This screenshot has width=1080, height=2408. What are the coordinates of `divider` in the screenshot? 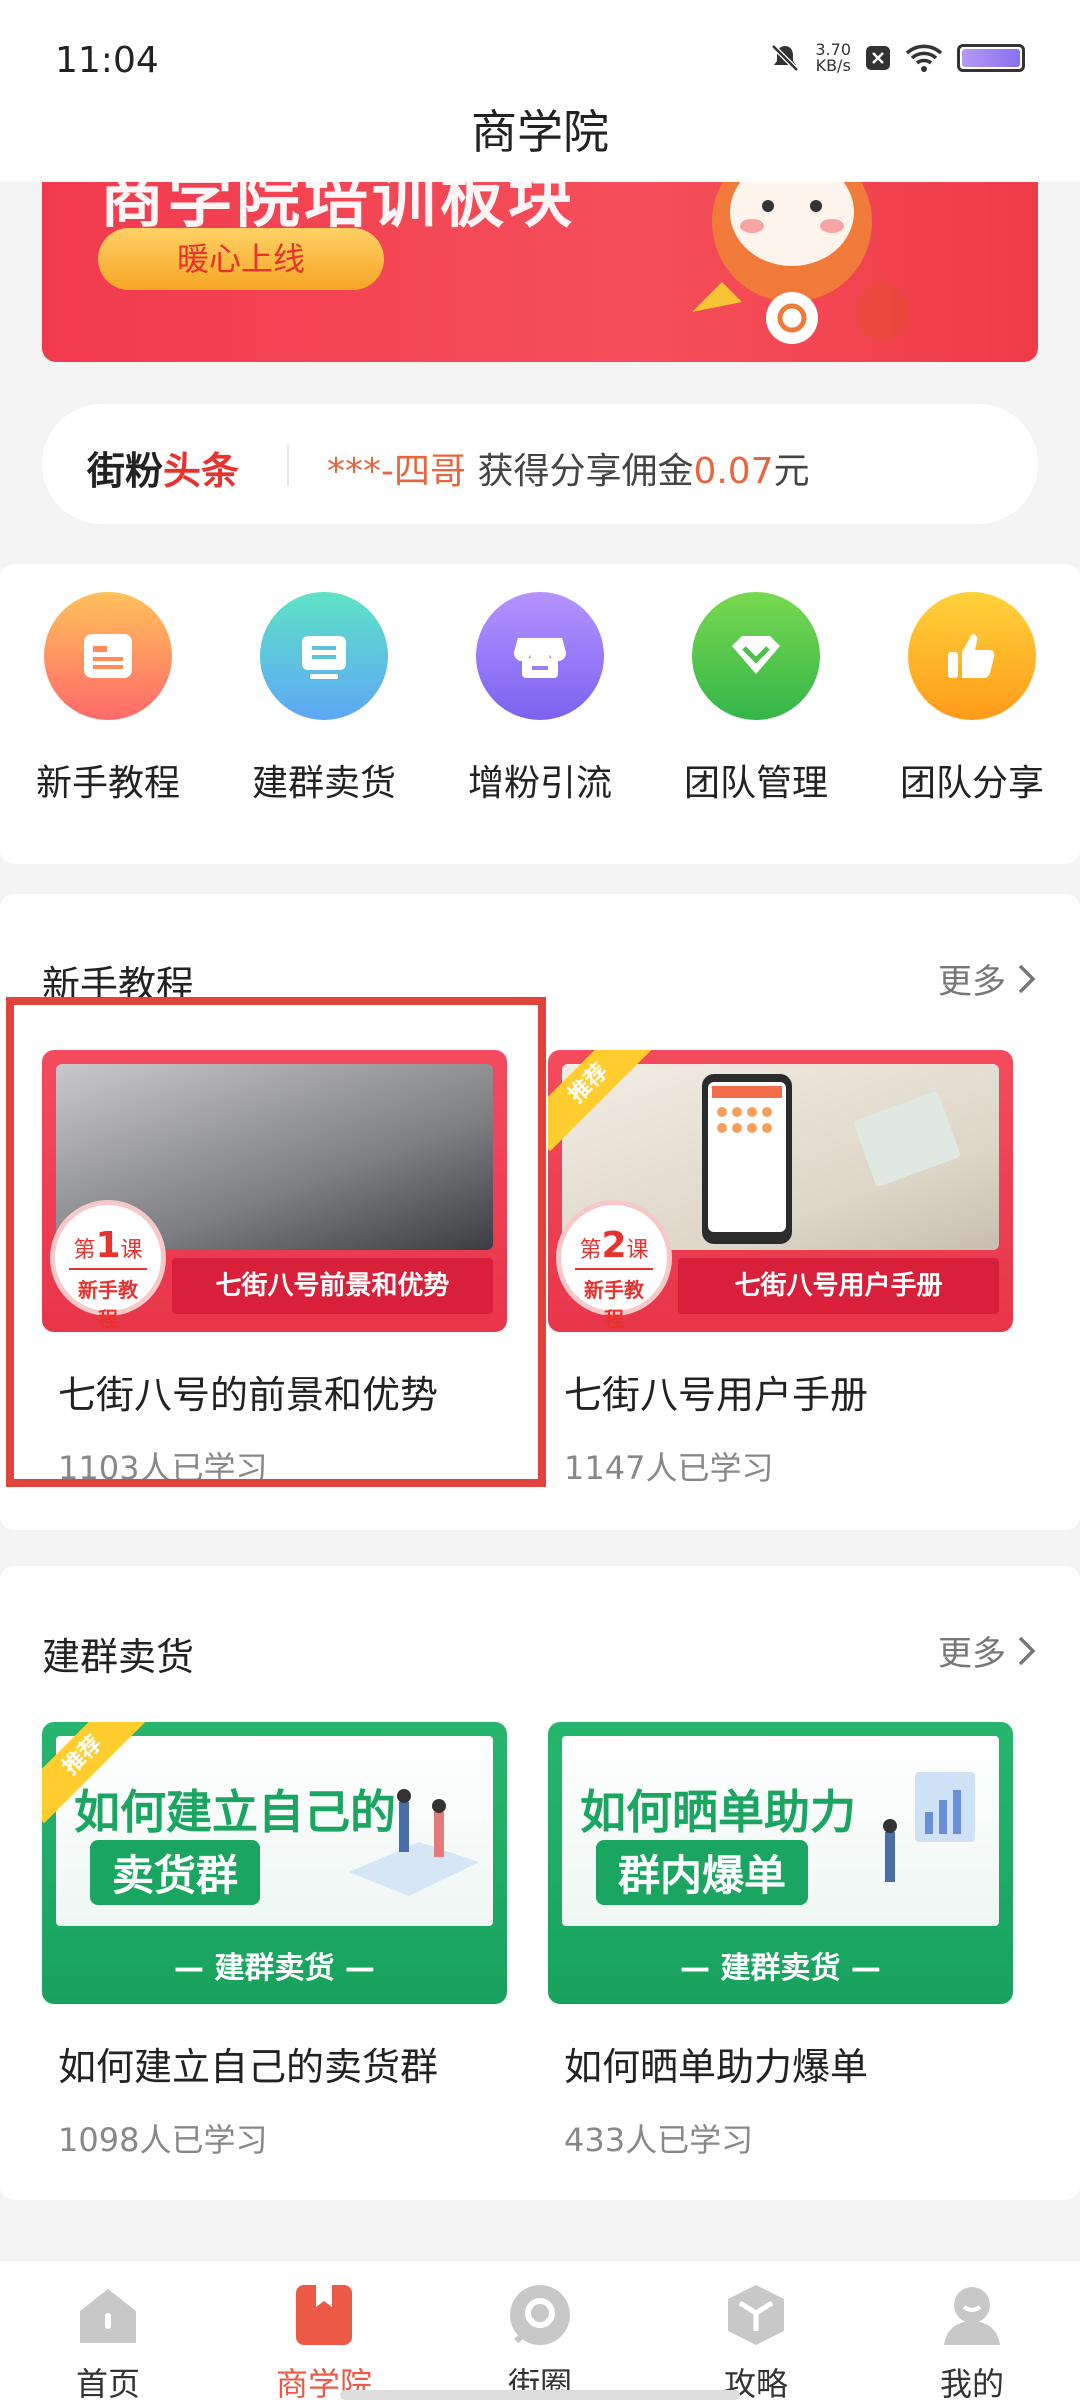 It's located at (288, 465).